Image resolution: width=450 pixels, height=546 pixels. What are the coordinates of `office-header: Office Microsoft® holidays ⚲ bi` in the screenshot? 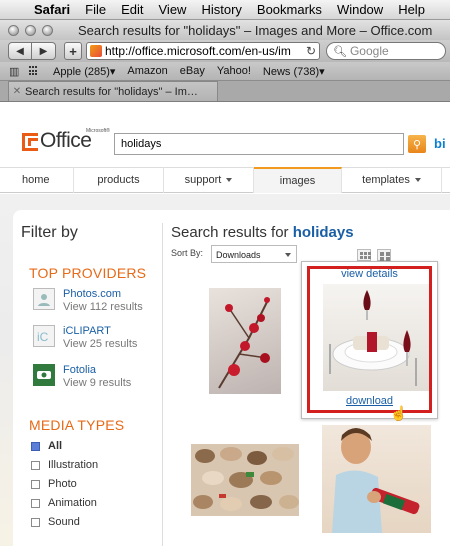 It's located at (225, 136).